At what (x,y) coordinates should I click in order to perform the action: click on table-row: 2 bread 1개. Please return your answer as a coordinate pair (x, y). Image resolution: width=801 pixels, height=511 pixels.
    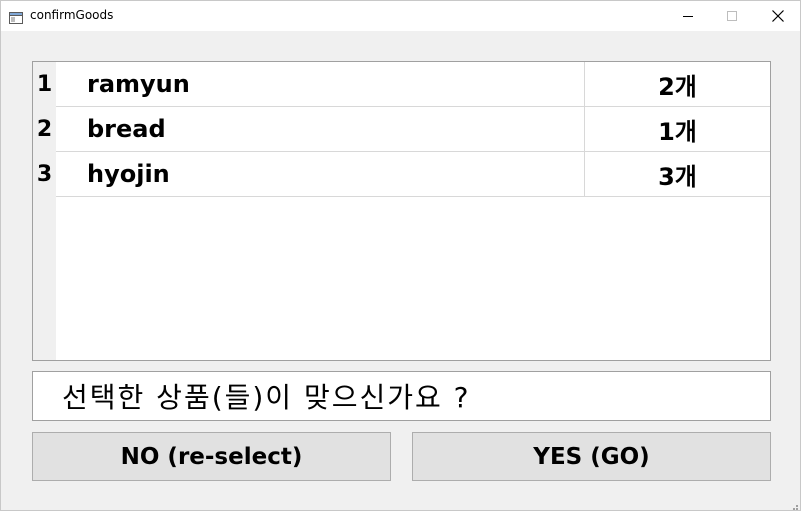
    Looking at the image, I should click on (401, 129).